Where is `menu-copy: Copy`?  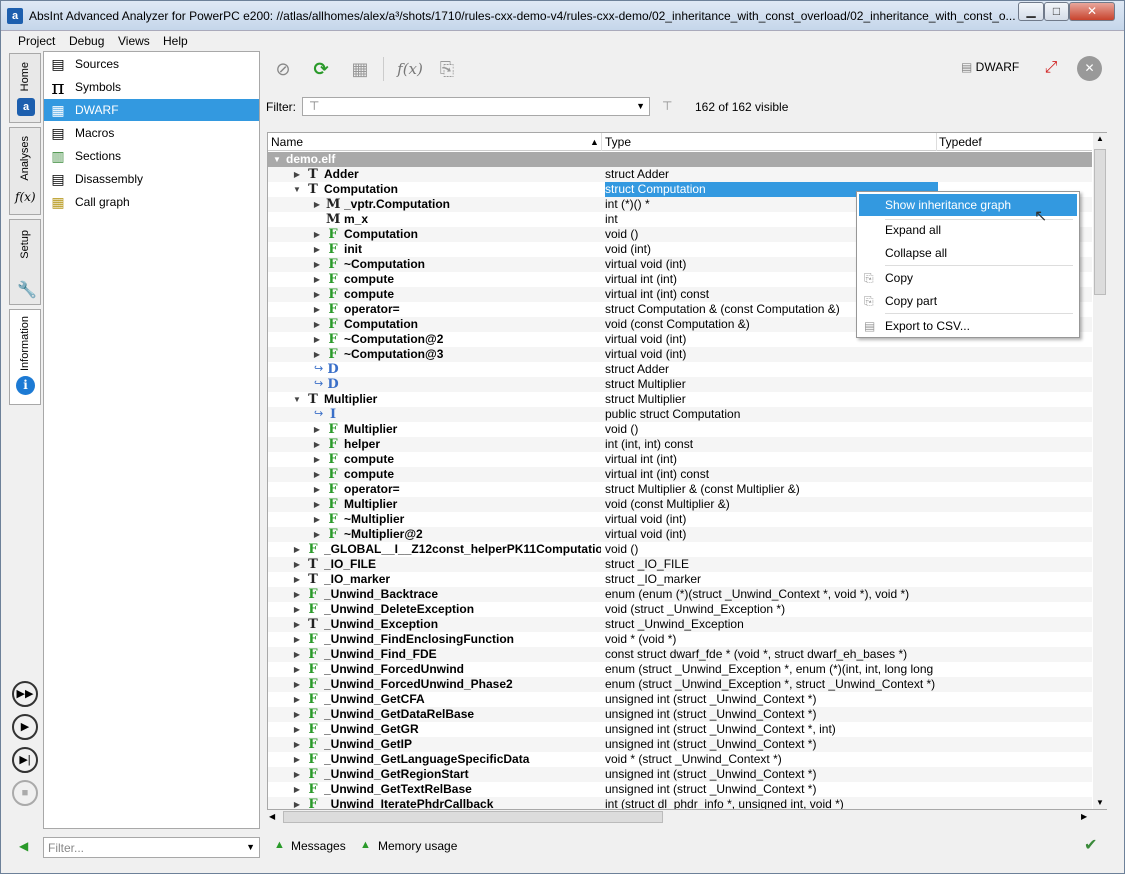 menu-copy: Copy is located at coordinates (968, 278).